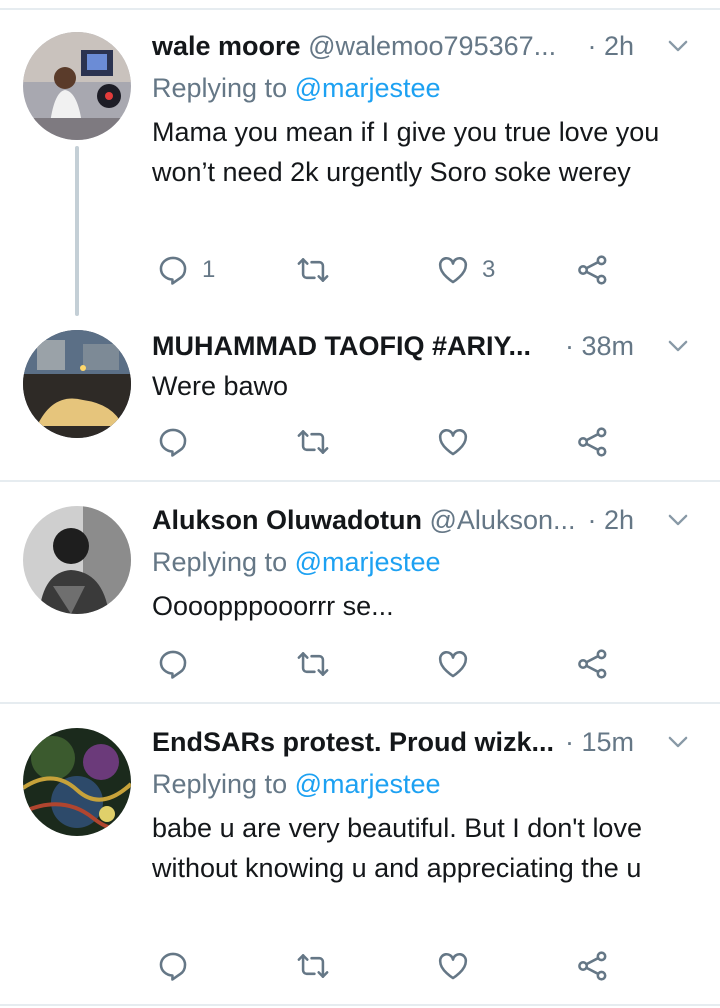 The height and width of the screenshot is (1008, 720). I want to click on timestamp: · 15m, so click(596, 742).